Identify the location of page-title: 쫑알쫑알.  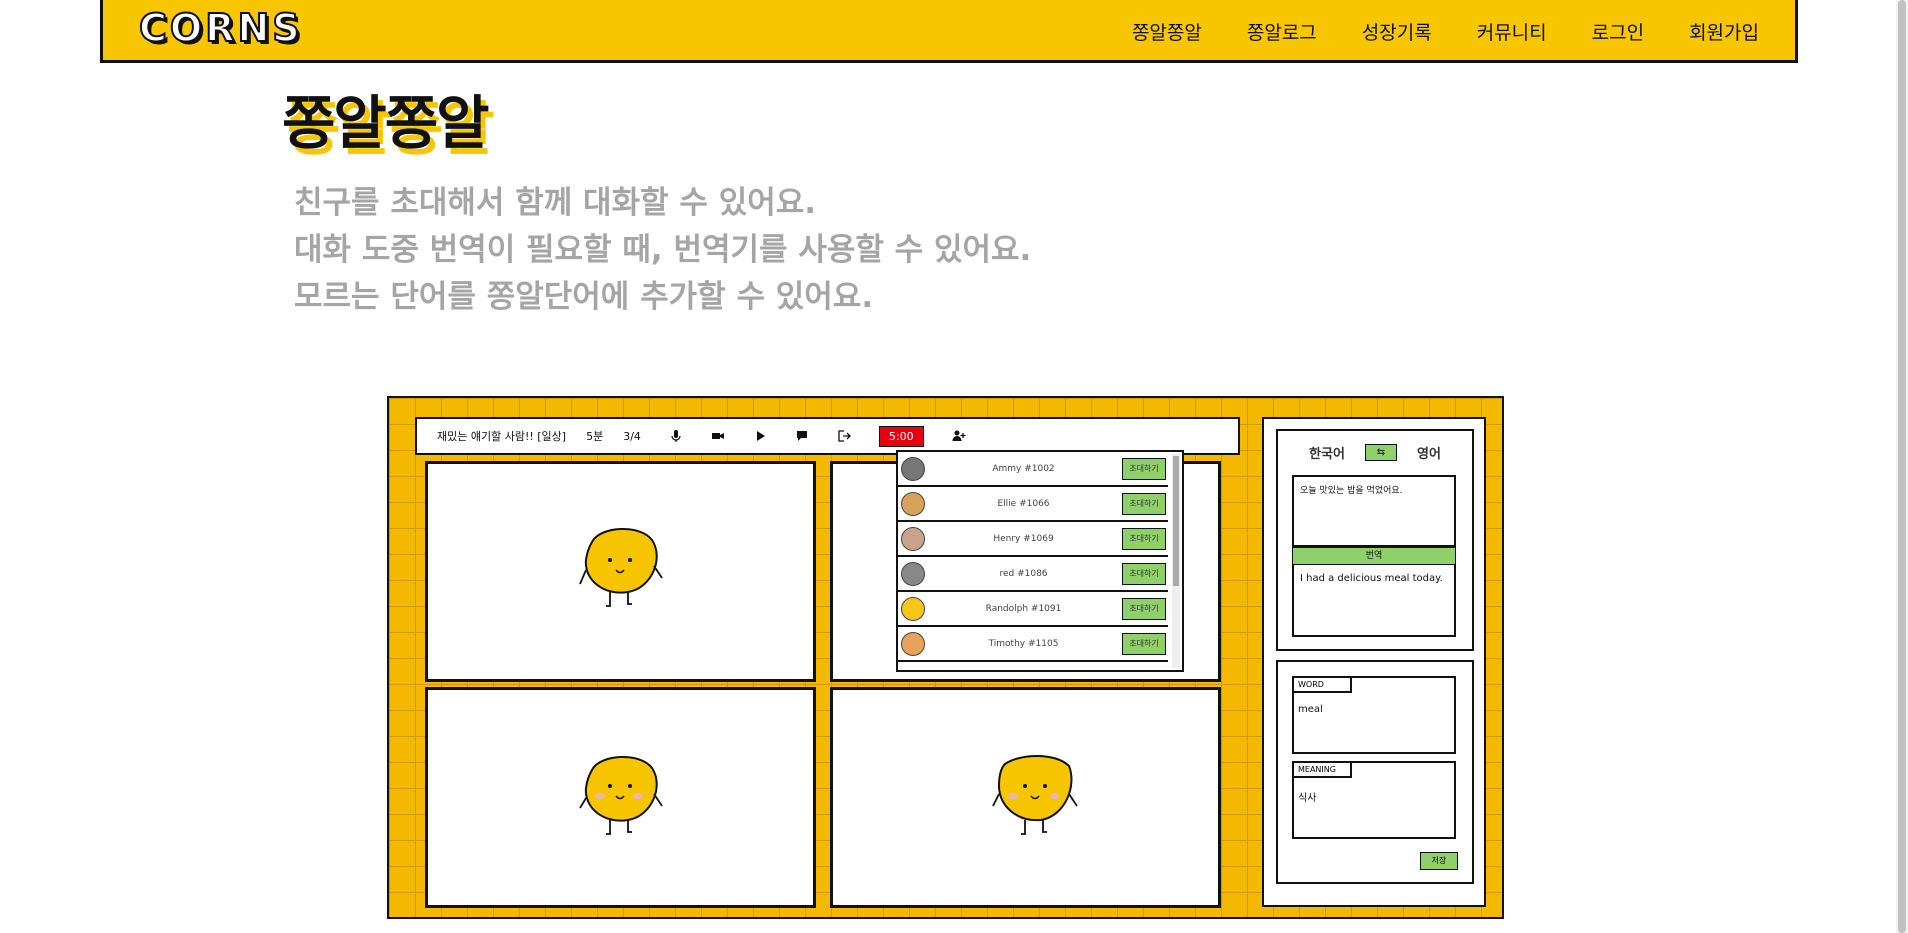
(385, 123).